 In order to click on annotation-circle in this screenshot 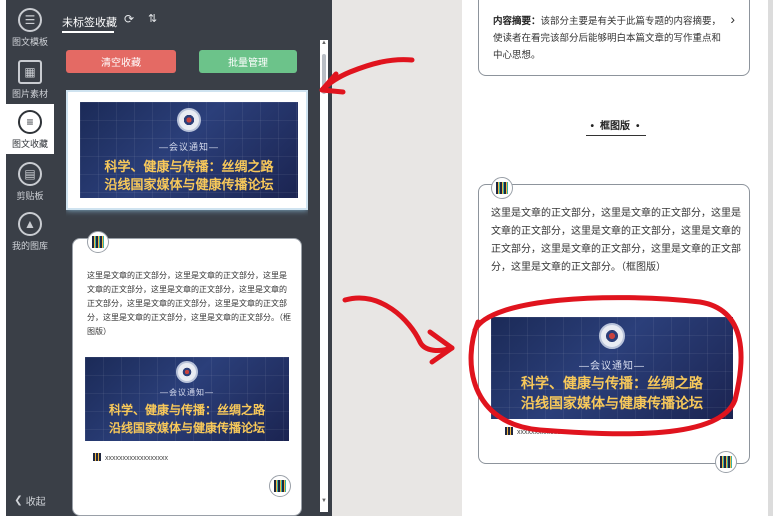, I will do `click(606, 366)`.